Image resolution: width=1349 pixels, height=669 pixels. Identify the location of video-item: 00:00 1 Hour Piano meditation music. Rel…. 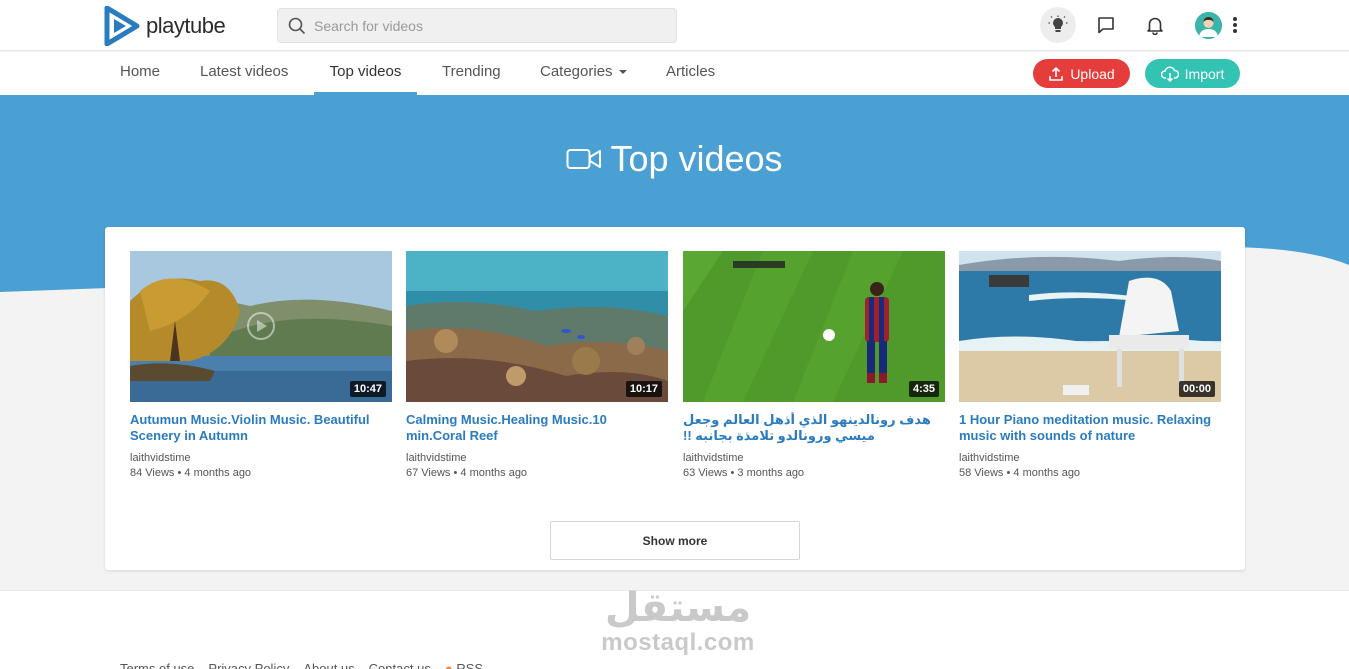
(1090, 365).